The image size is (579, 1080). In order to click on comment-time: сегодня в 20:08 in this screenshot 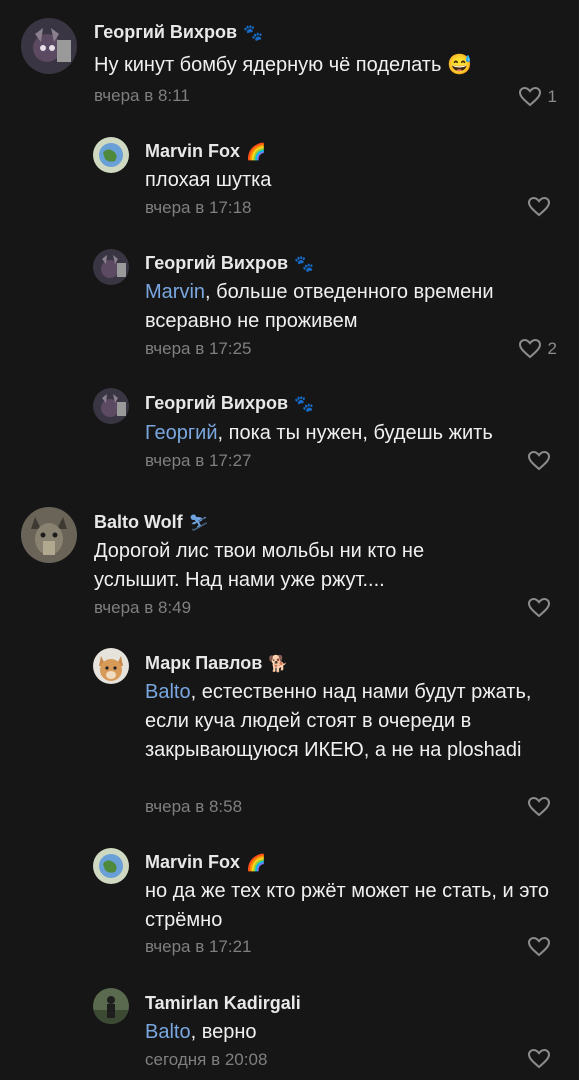, I will do `click(206, 1059)`.